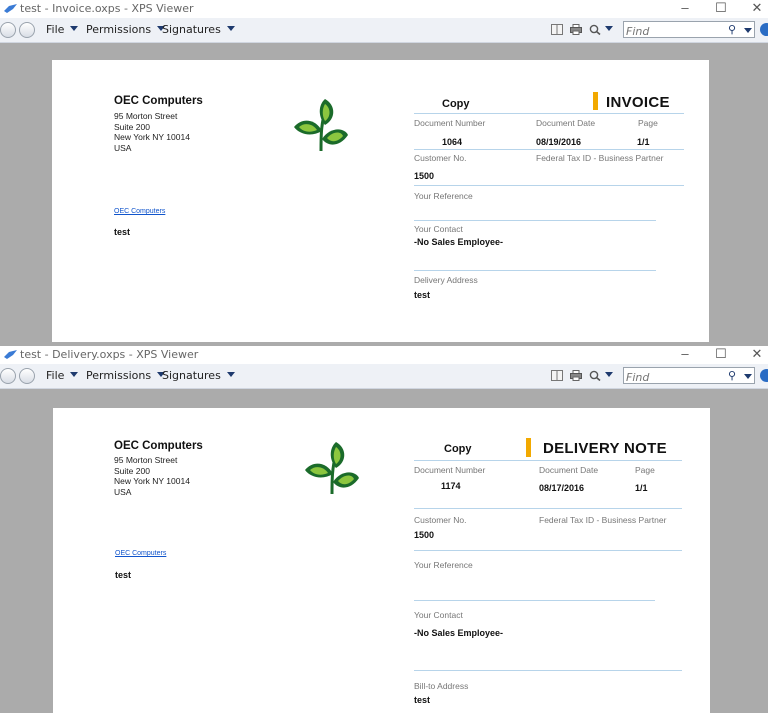 The image size is (768, 713). Describe the element at coordinates (559, 142) in the screenshot. I see `document-date-value: 08/19/2016` at that location.